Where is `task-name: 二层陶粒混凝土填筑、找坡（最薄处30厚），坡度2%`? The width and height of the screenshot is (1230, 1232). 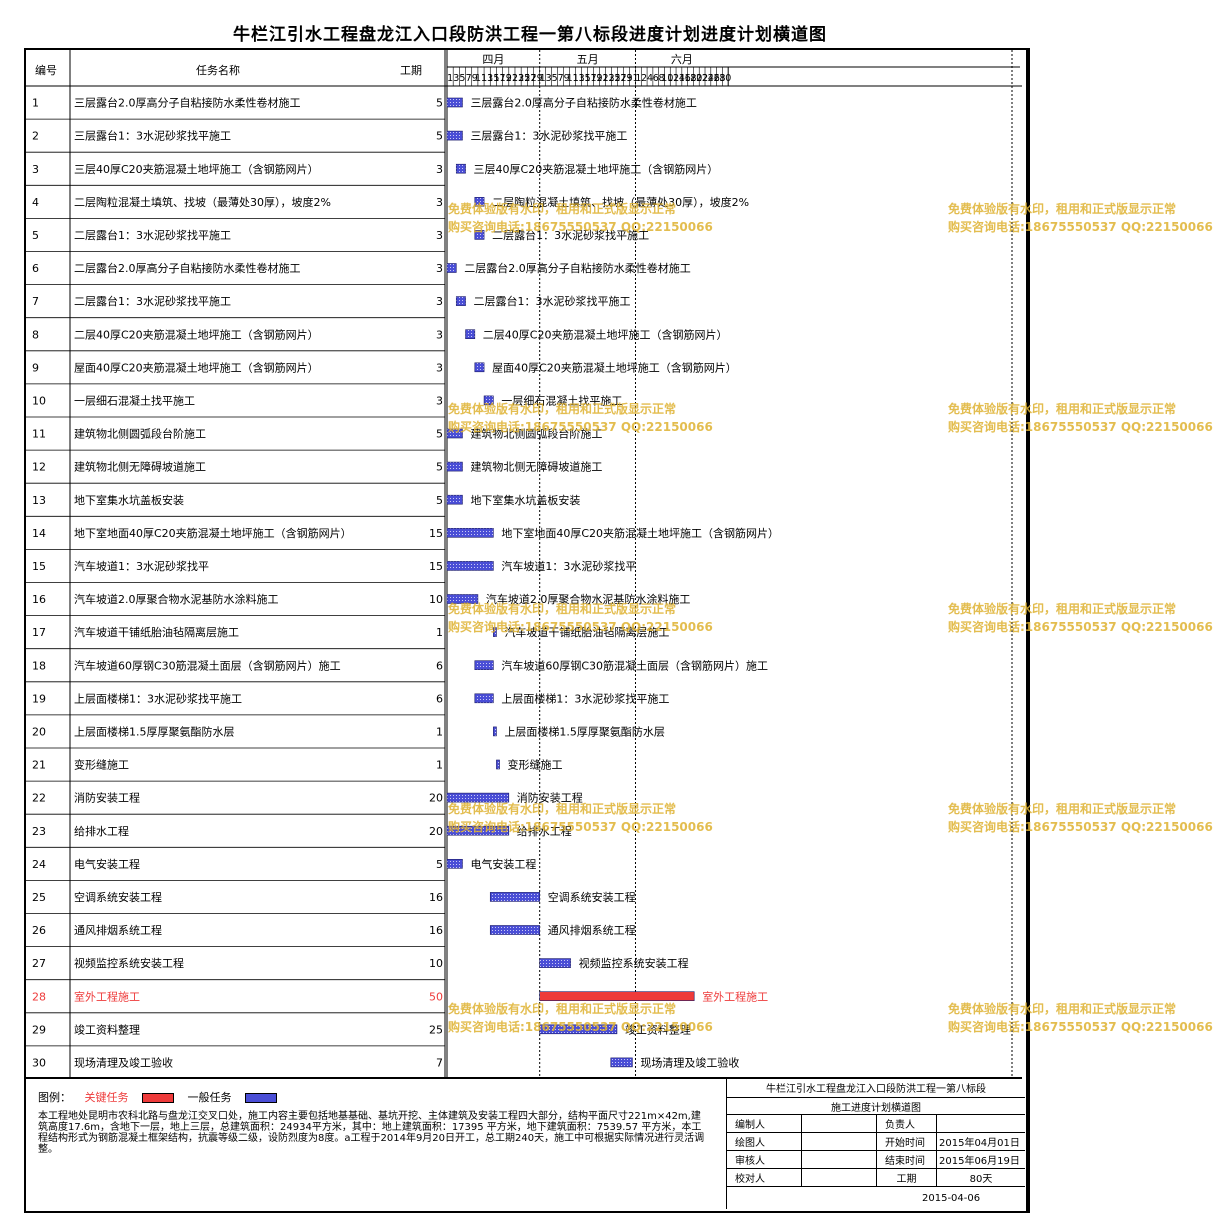
task-name: 二层陶粒混凝土填筑、找坡（最薄处30厚），坡度2% is located at coordinates (202, 202).